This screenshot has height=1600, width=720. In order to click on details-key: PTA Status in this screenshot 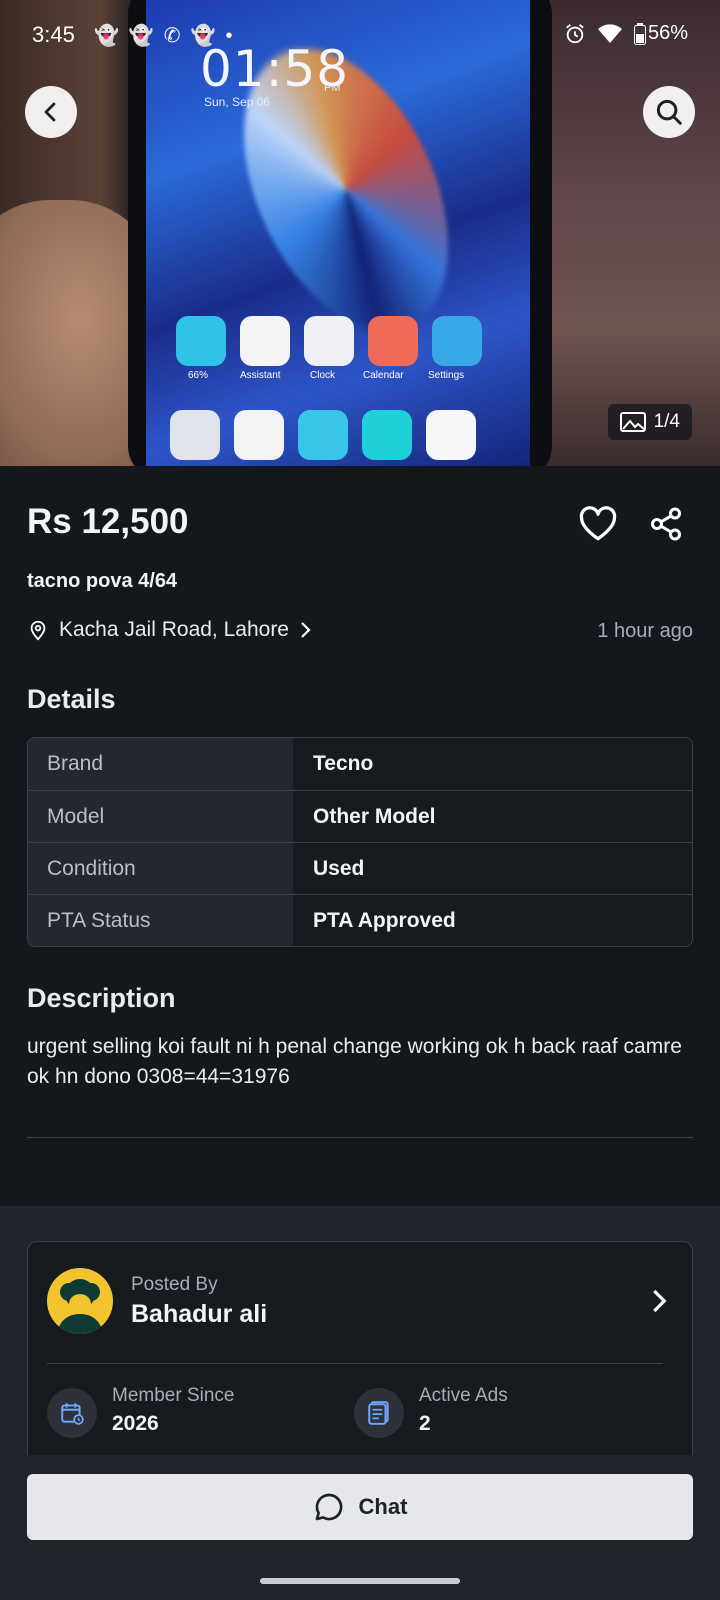, I will do `click(160, 920)`.